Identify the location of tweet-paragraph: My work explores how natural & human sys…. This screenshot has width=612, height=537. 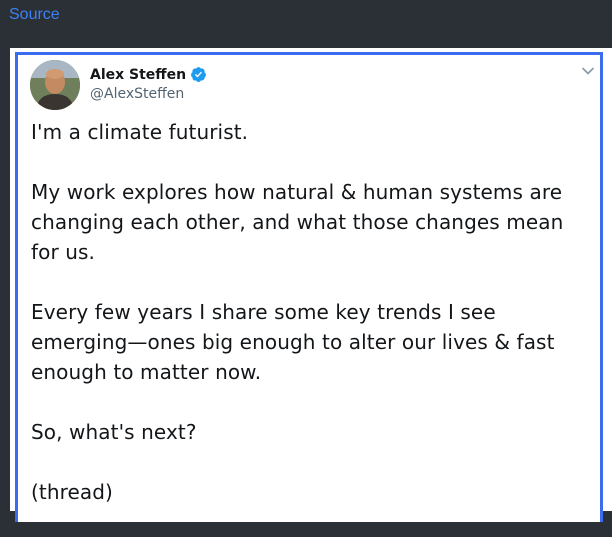
(297, 222).